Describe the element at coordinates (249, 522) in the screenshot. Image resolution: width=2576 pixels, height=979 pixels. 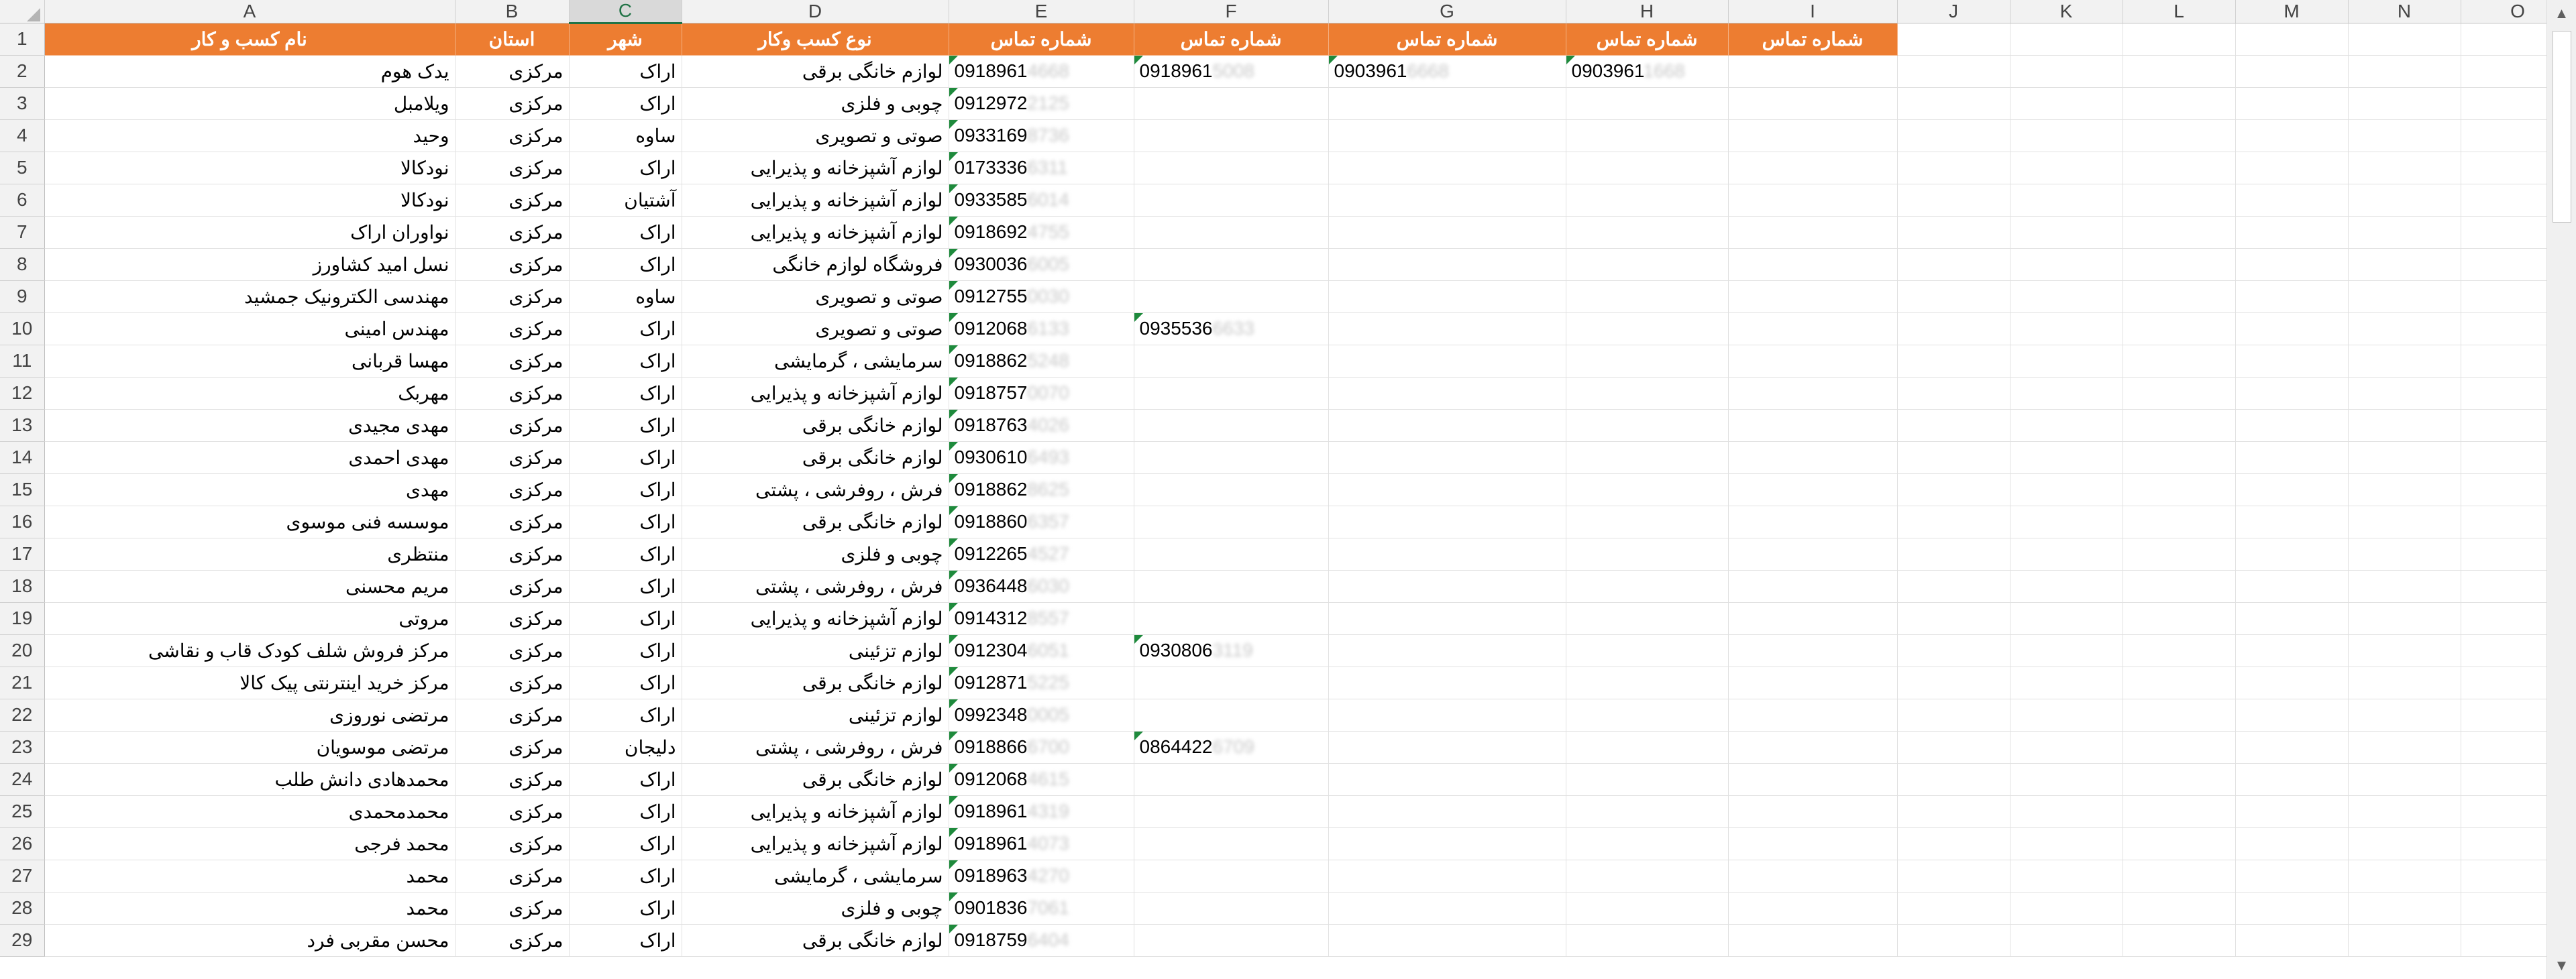
I see `business-name-cell: موسسه فنی موسوی` at that location.